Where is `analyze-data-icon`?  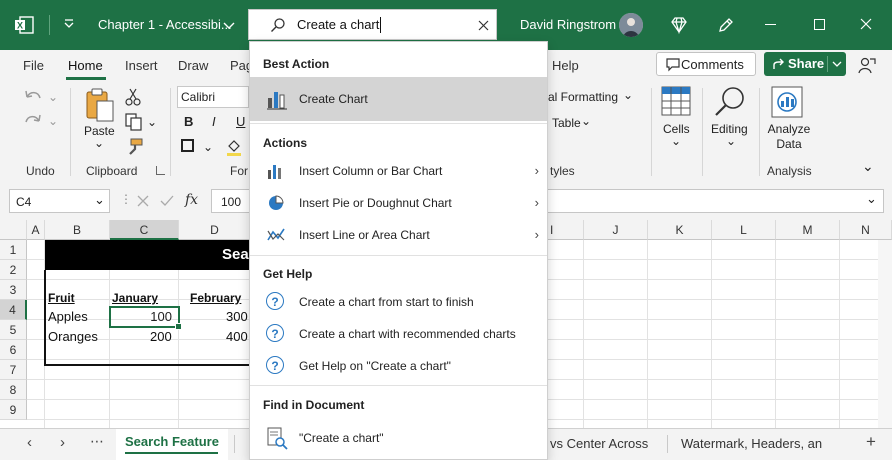
analyze-data-icon is located at coordinates (787, 103).